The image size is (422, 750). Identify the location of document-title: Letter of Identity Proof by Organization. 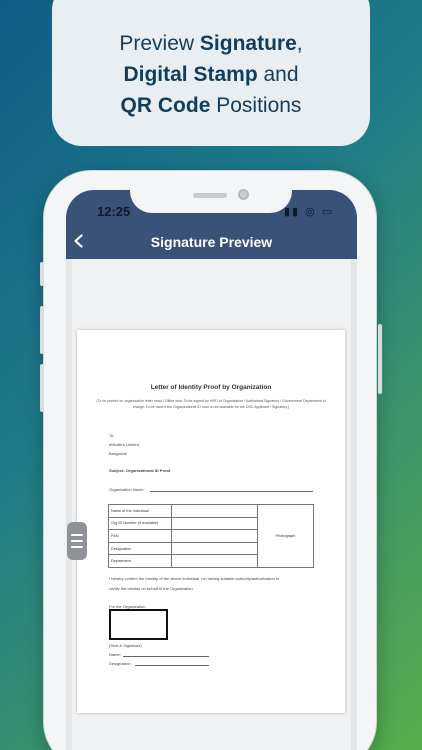
(211, 387).